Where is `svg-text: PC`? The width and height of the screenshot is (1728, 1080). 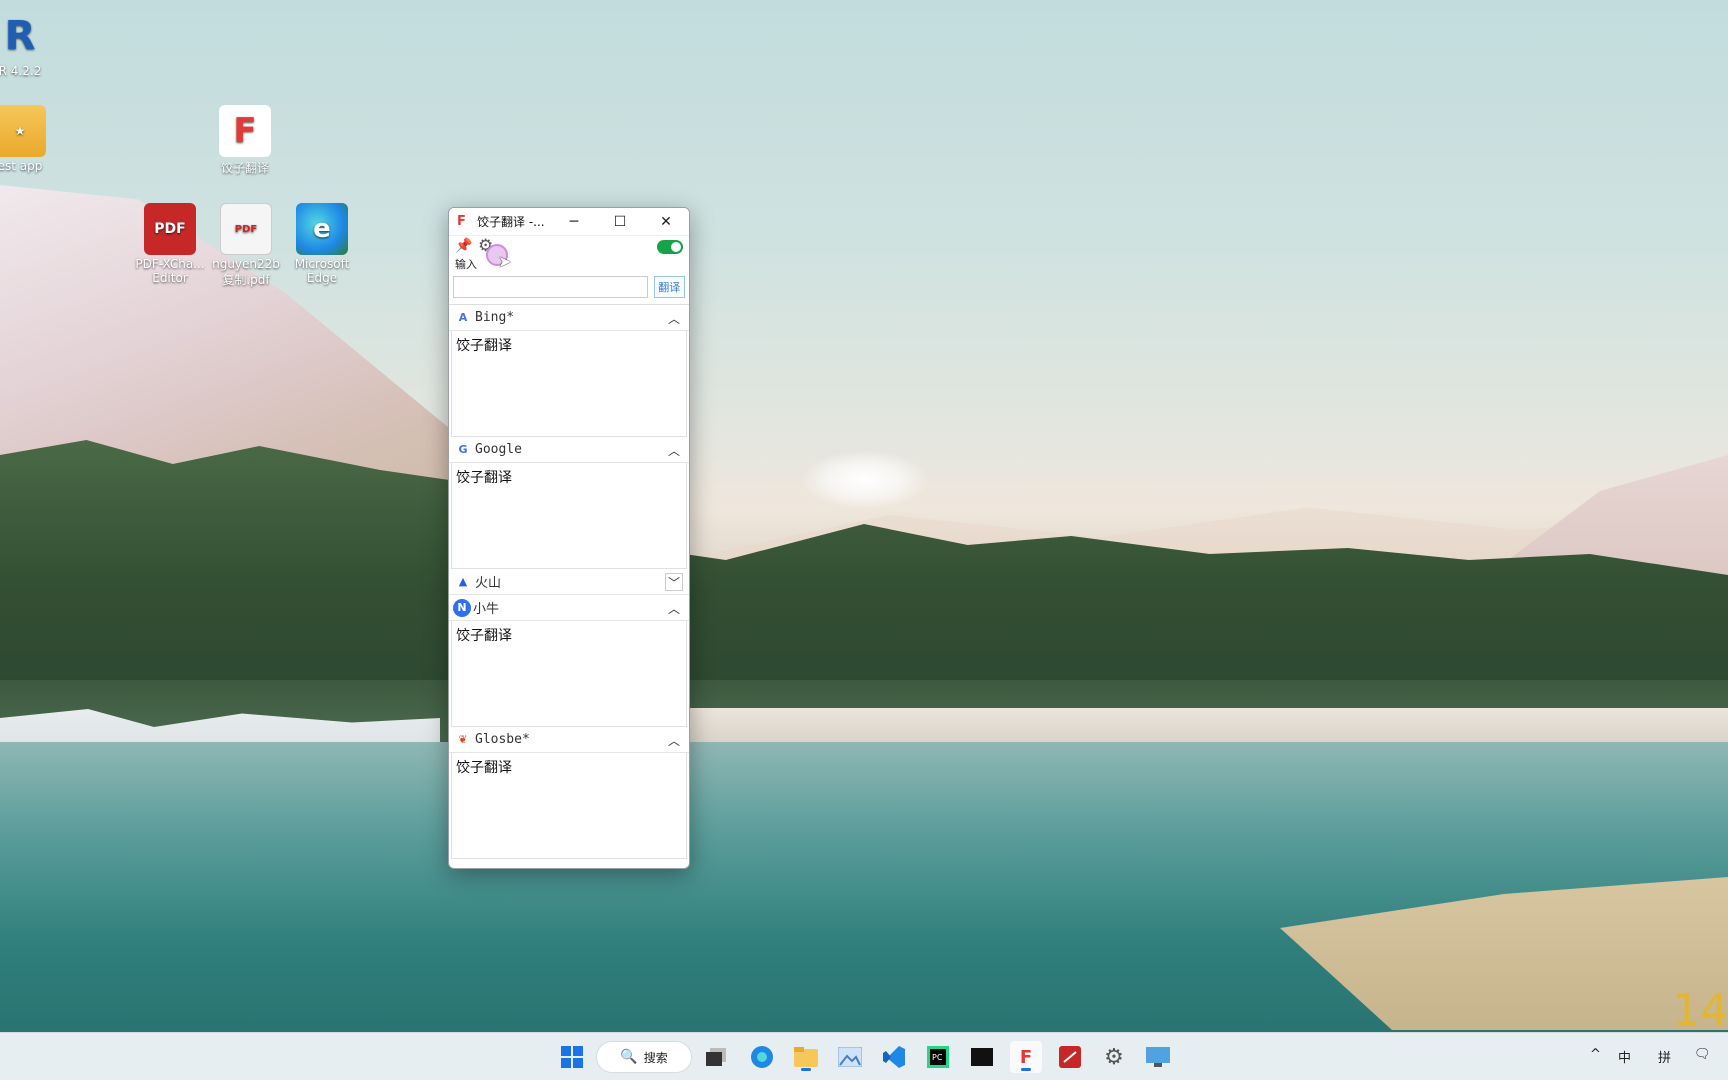 svg-text: PC is located at coordinates (937, 1057).